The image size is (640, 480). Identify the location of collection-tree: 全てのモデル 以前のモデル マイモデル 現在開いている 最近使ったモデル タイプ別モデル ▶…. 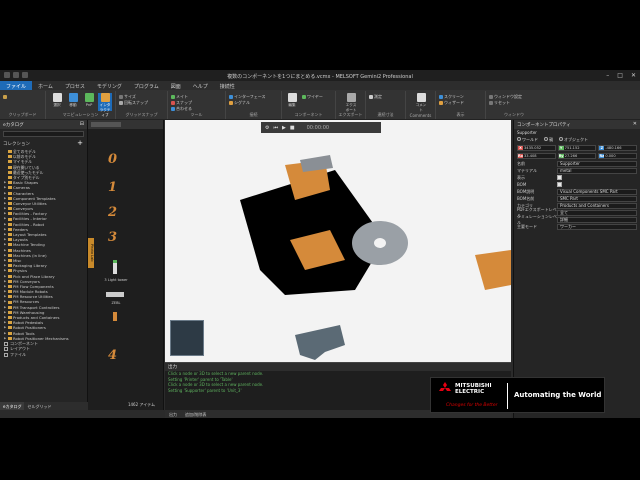
(43, 245).